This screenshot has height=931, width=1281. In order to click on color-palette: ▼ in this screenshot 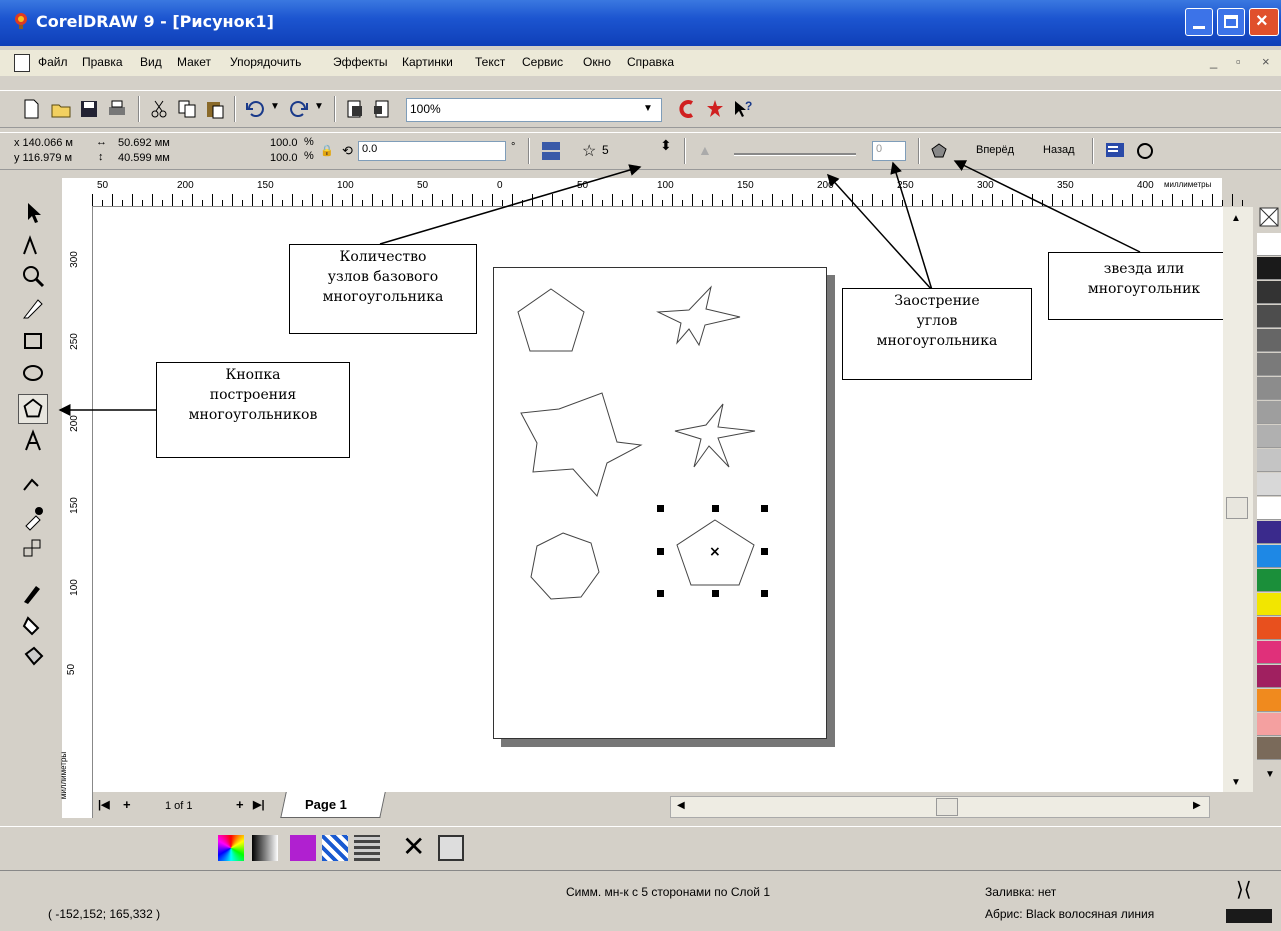, I will do `click(1269, 497)`.